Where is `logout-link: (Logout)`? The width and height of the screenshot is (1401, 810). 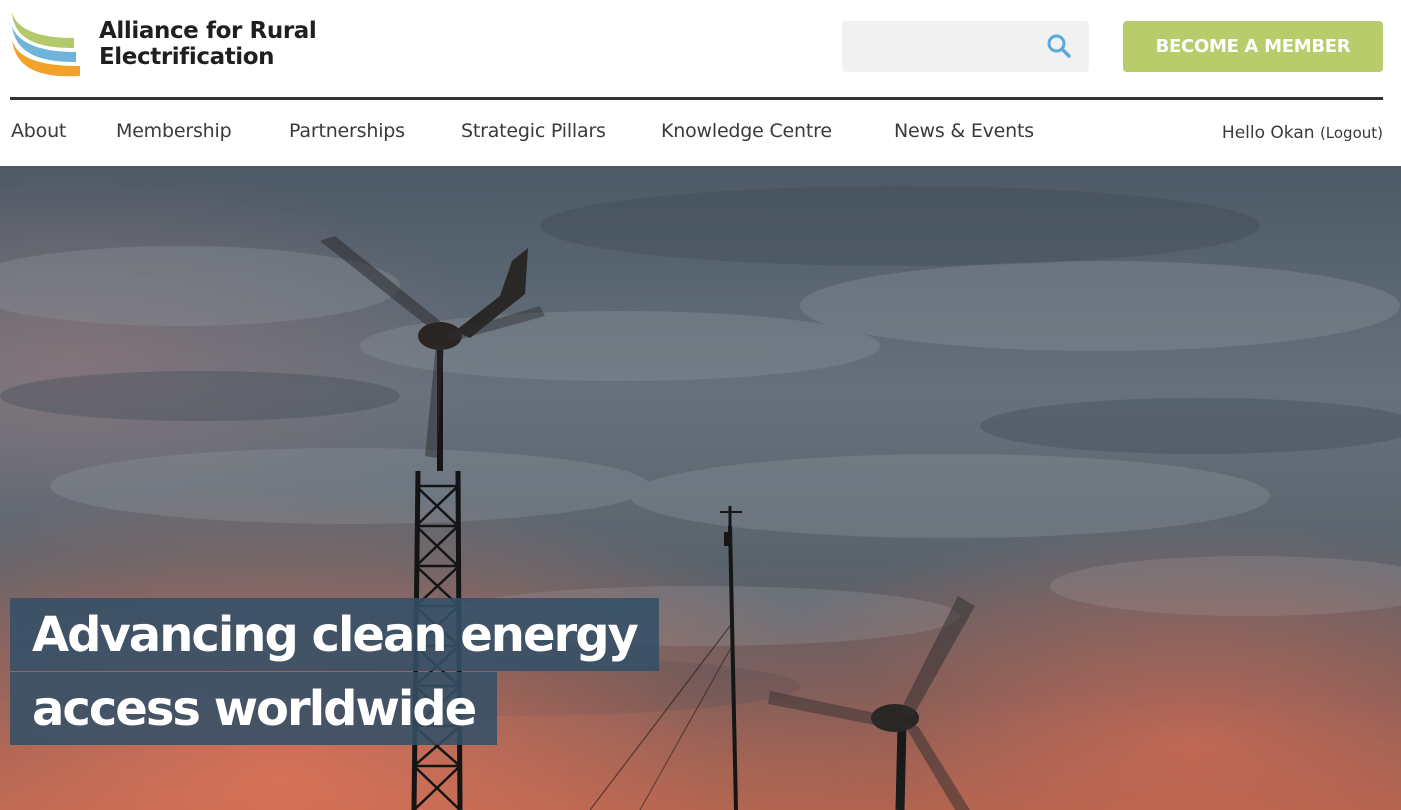
logout-link: (Logout) is located at coordinates (1351, 133).